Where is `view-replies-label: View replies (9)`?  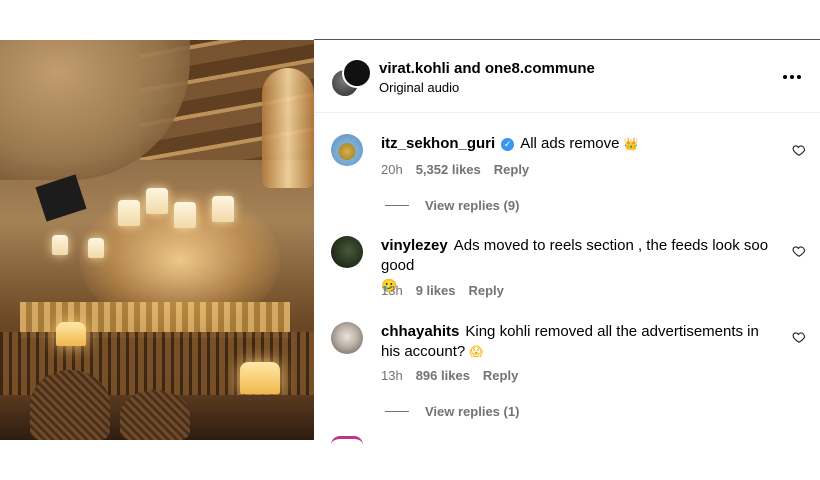 view-replies-label: View replies (9) is located at coordinates (472, 205).